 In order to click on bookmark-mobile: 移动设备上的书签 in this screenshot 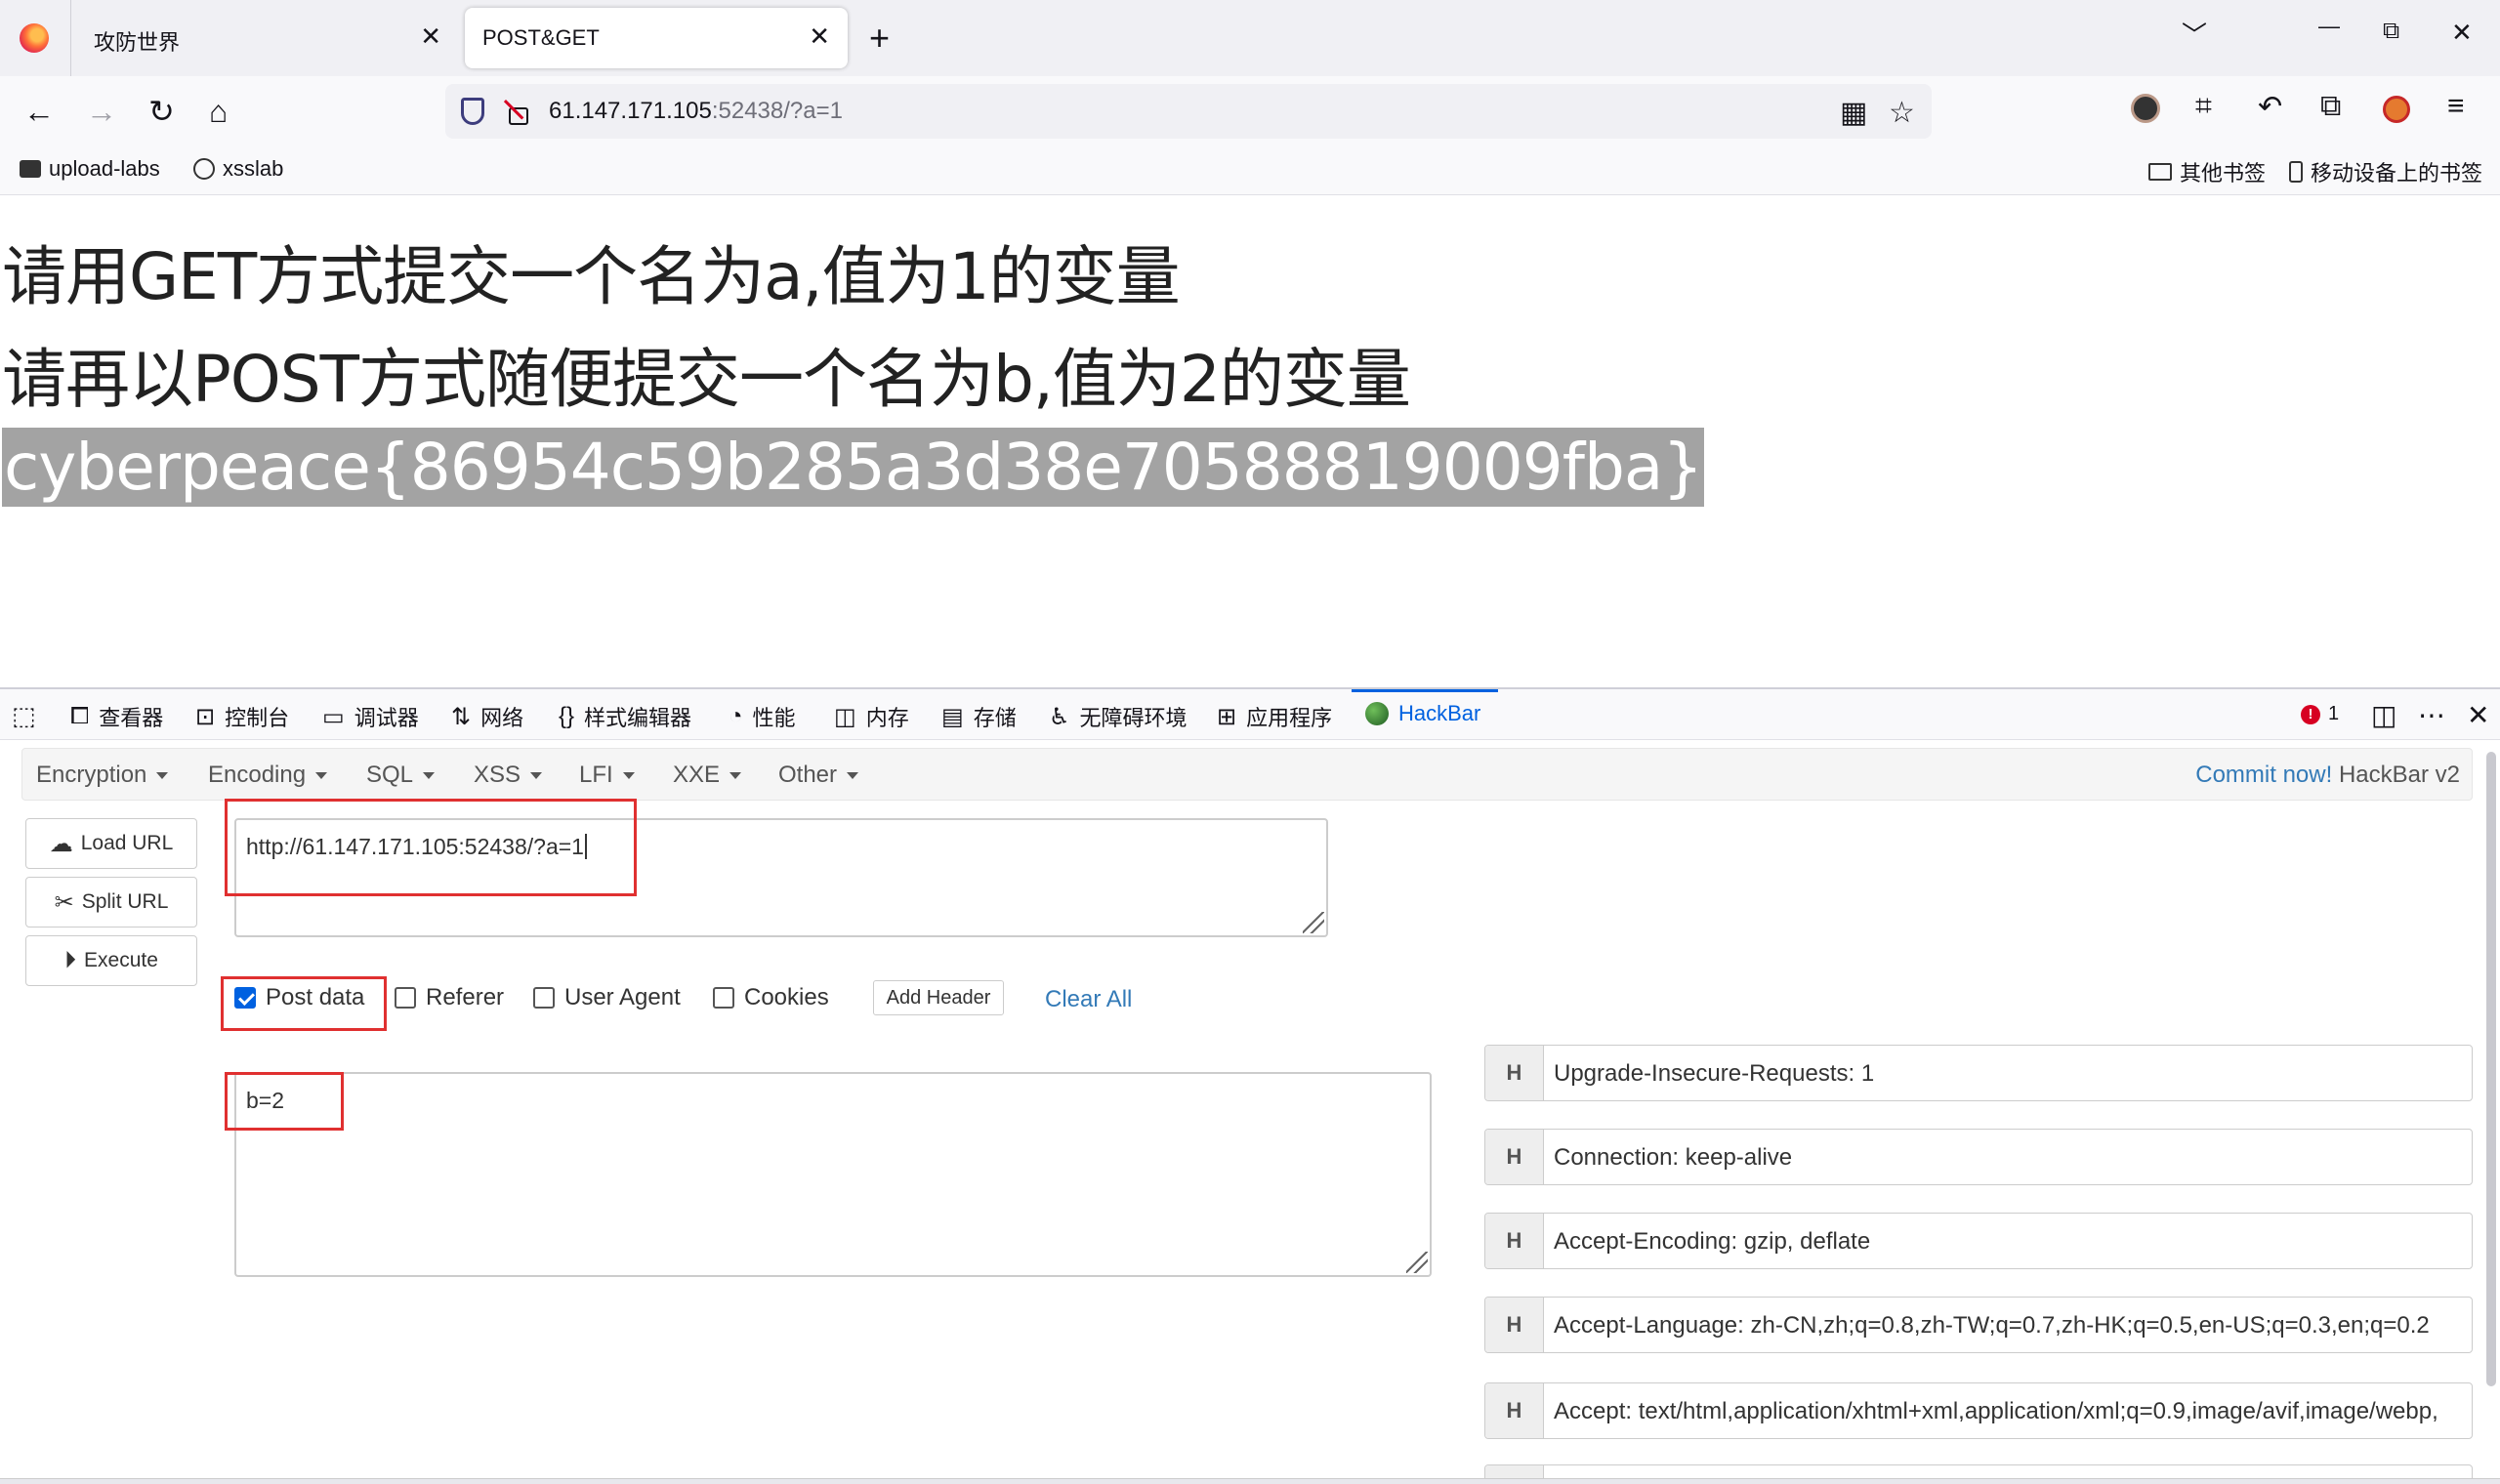, I will do `click(2385, 172)`.